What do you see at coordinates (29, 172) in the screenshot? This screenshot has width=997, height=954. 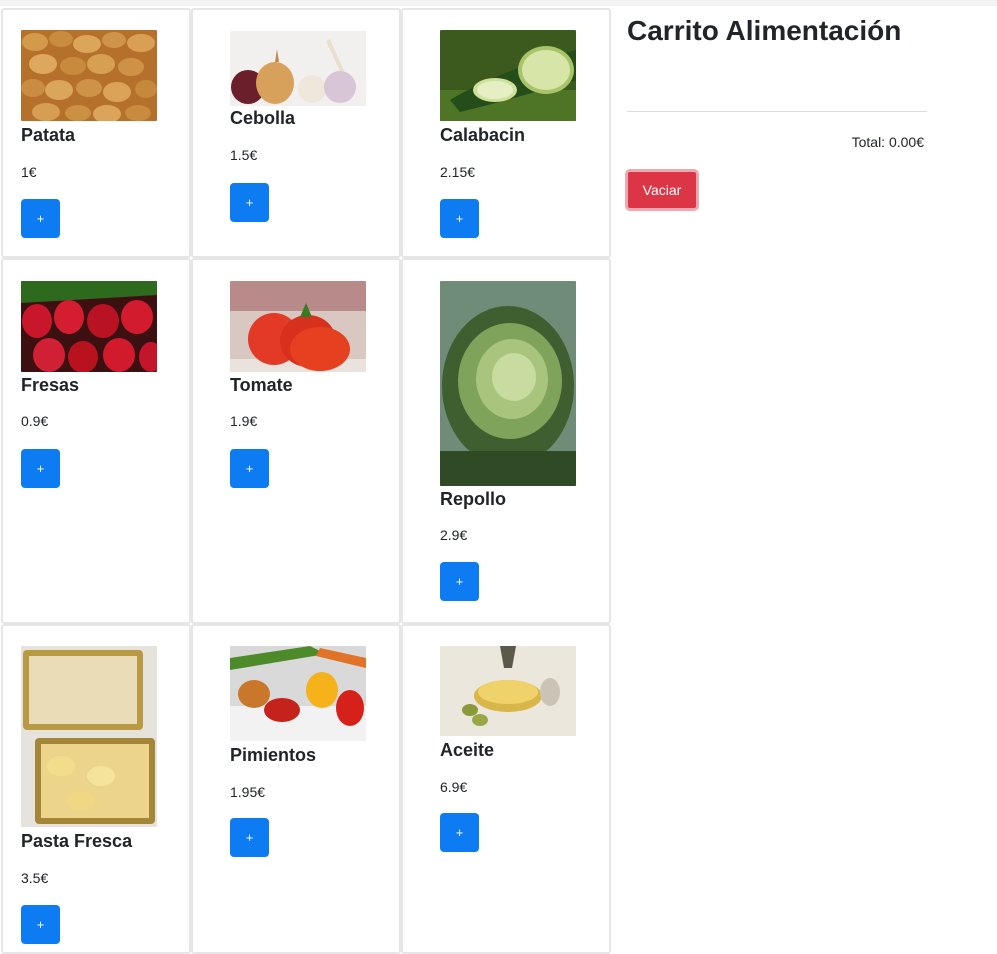 I see `product-price: 1€` at bounding box center [29, 172].